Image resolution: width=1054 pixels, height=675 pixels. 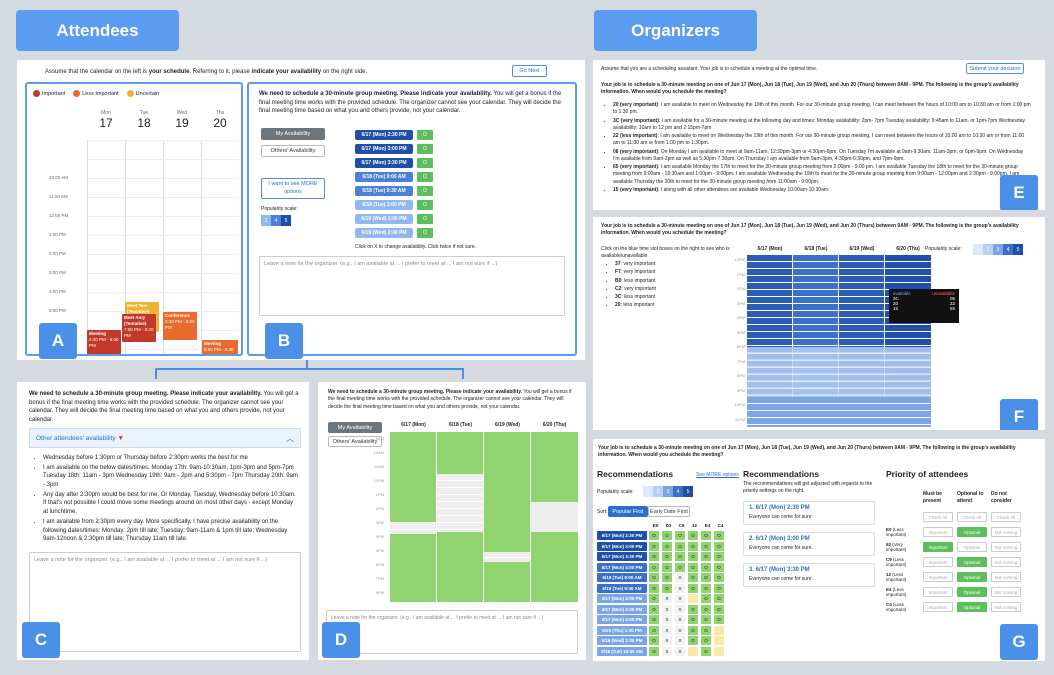 What do you see at coordinates (717, 475) in the screenshot?
I see `see-more-link: See MORE options` at bounding box center [717, 475].